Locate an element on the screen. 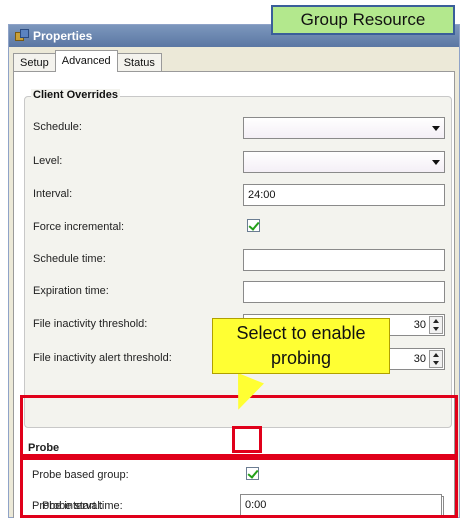 Image resolution: width=465 pixels, height=518 pixels. enable-probing-callout: Select to enable probing is located at coordinates (301, 346).